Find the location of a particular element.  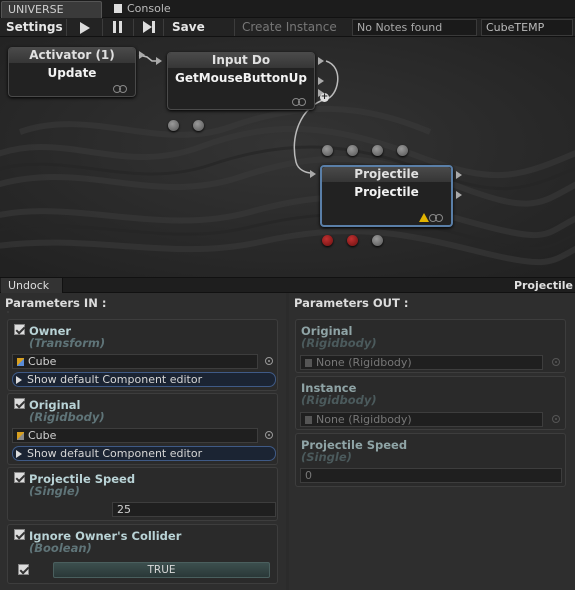

original-value: Cube is located at coordinates (42, 435).